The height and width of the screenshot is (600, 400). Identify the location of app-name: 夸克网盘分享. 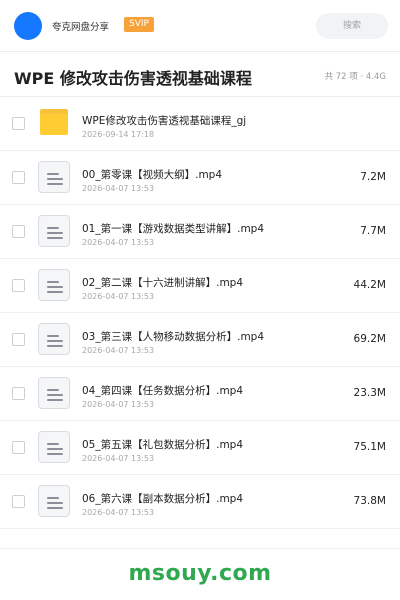
(81, 27).